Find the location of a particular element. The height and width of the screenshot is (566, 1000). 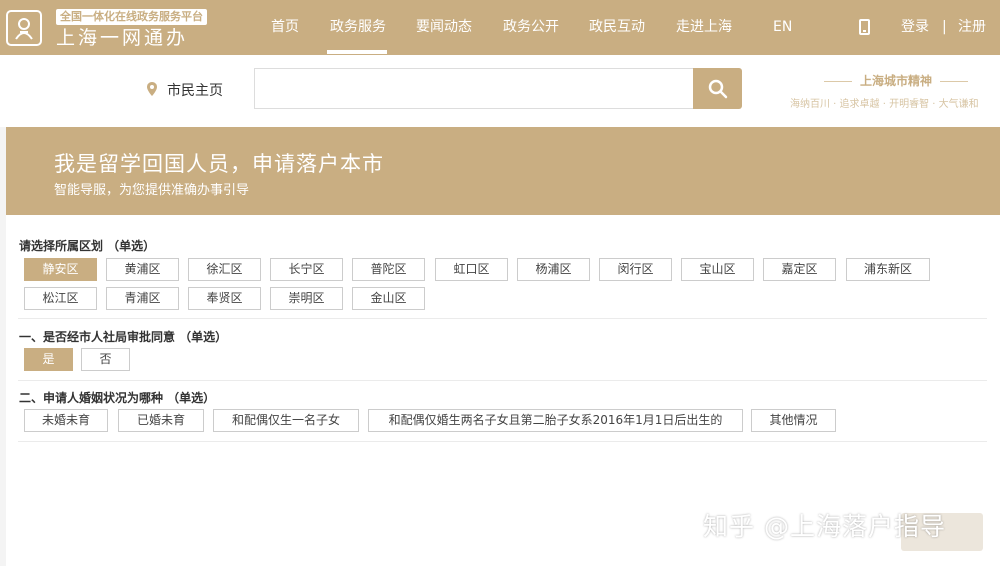

option-marital-unmarried: 未婚未育 is located at coordinates (66, 420).